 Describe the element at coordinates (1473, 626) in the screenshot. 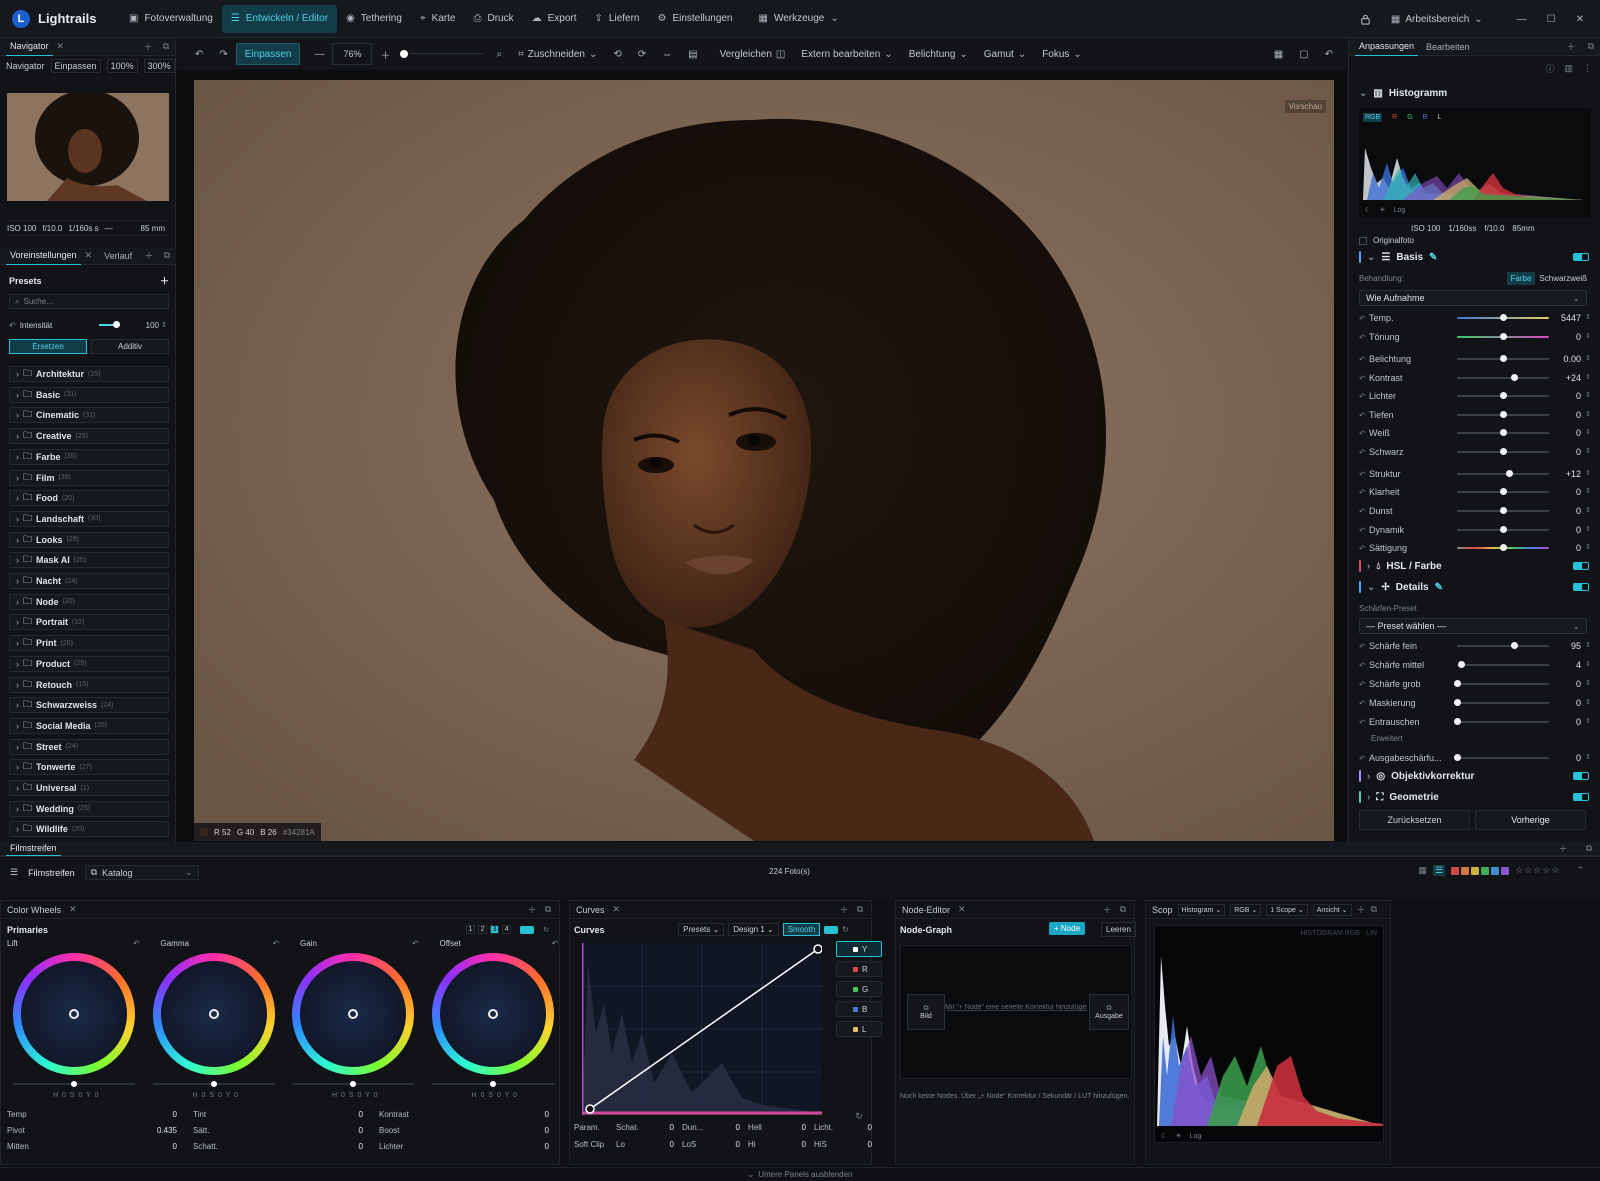

I see `sharpen-preset-dropdown: — Preset wählen — ⌄` at that location.